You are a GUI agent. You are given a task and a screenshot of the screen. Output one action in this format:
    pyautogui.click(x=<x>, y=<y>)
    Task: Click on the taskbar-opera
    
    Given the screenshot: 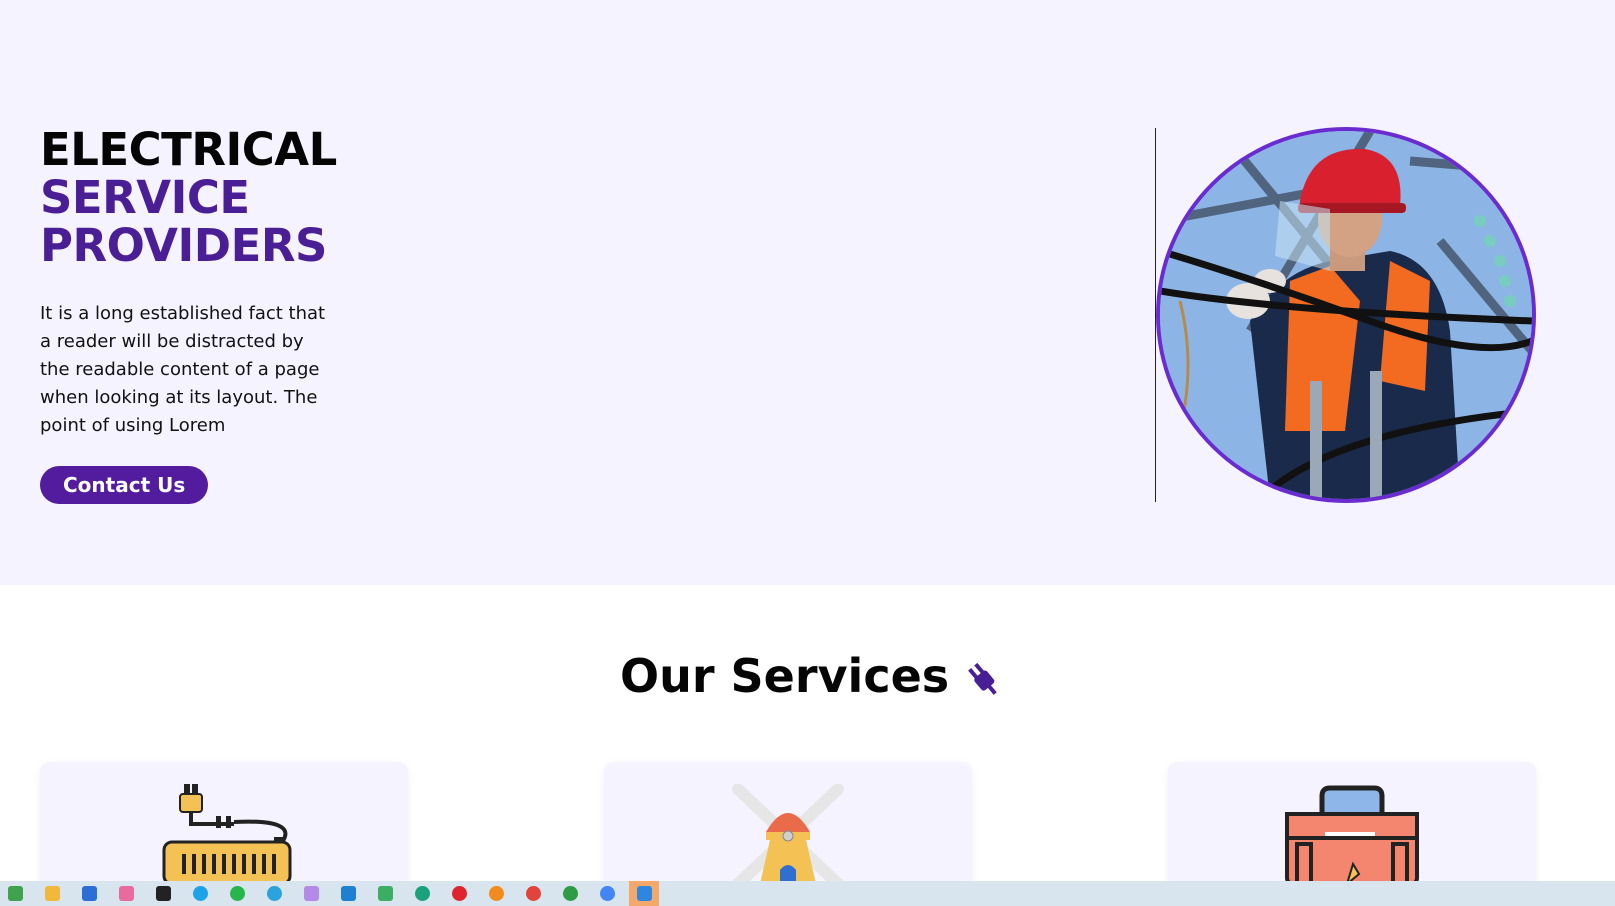 What is the action you would take?
    pyautogui.click(x=459, y=893)
    